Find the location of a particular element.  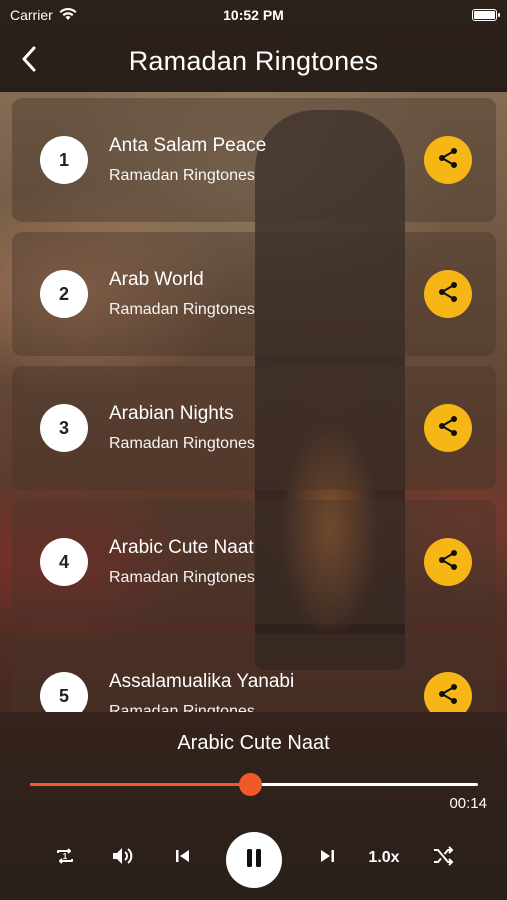

progress-fill is located at coordinates (140, 784).